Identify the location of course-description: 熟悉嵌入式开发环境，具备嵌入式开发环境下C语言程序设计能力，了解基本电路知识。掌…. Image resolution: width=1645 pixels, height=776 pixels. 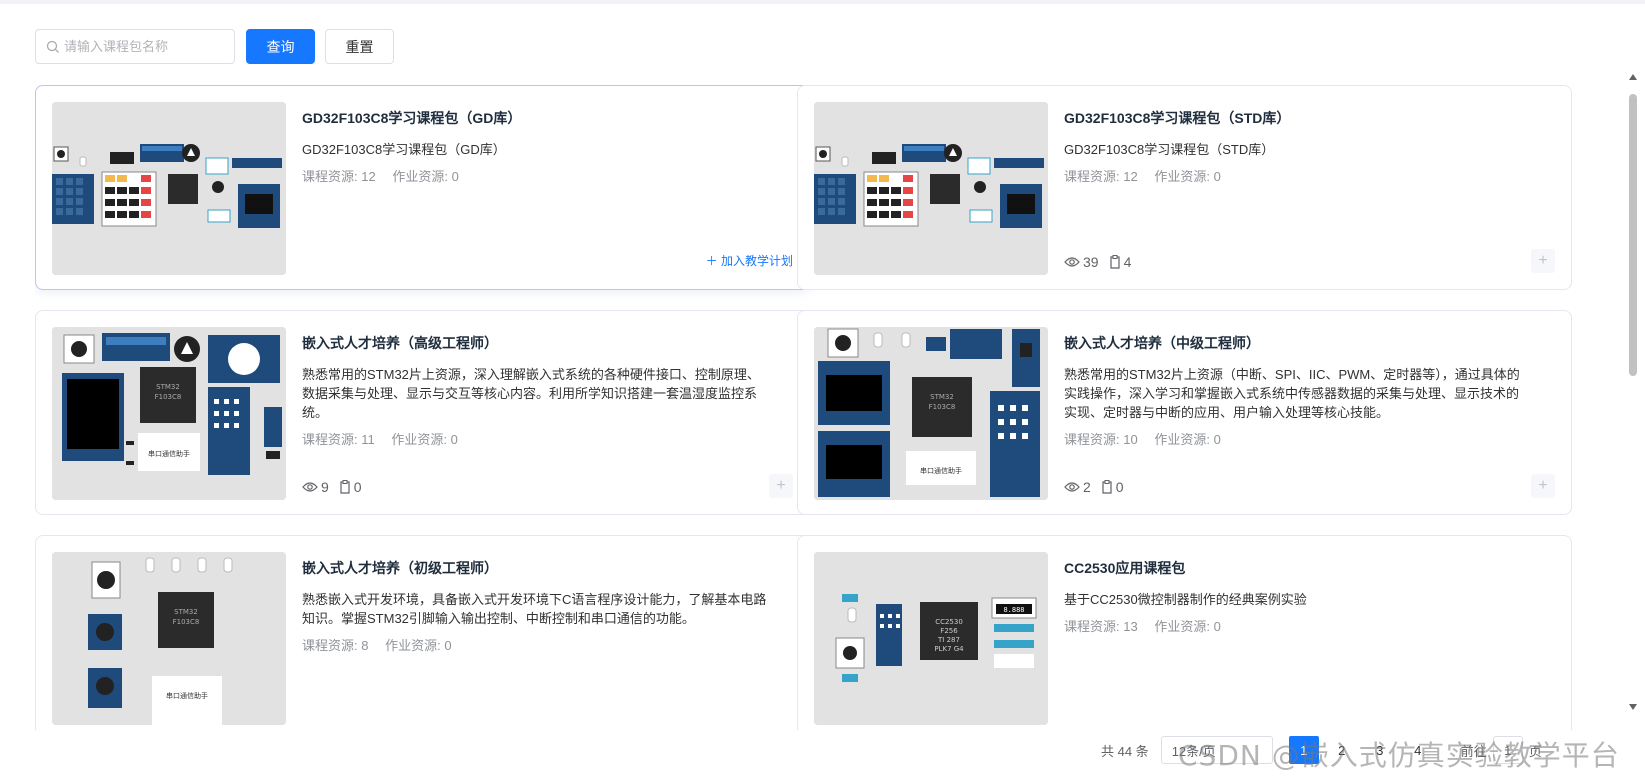
(534, 609).